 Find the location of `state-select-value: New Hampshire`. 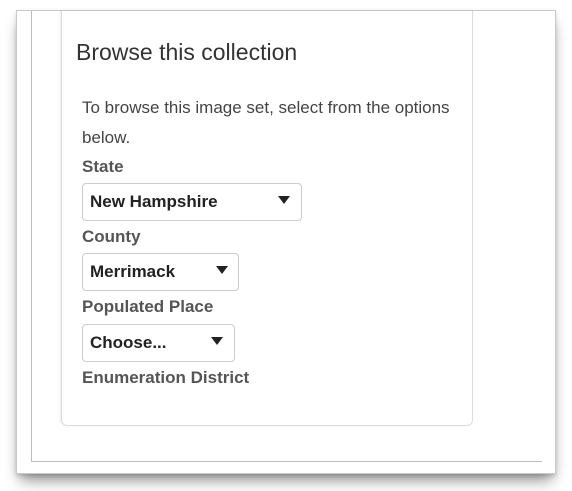

state-select-value: New Hampshire is located at coordinates (154, 201).